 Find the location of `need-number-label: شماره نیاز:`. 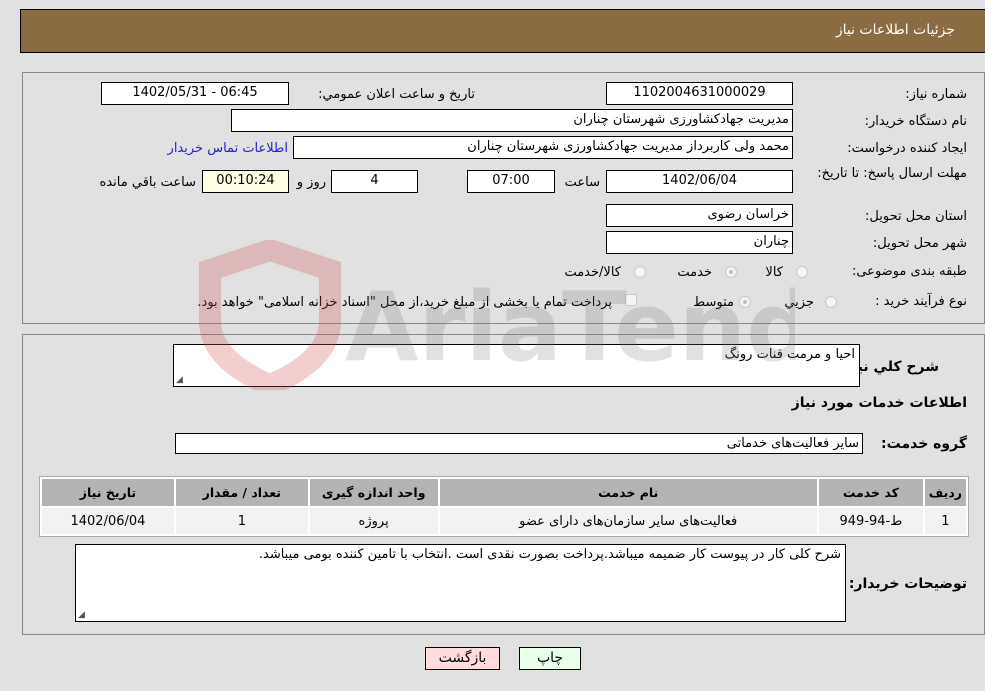

need-number-label: شماره نیاز: is located at coordinates (936, 94).